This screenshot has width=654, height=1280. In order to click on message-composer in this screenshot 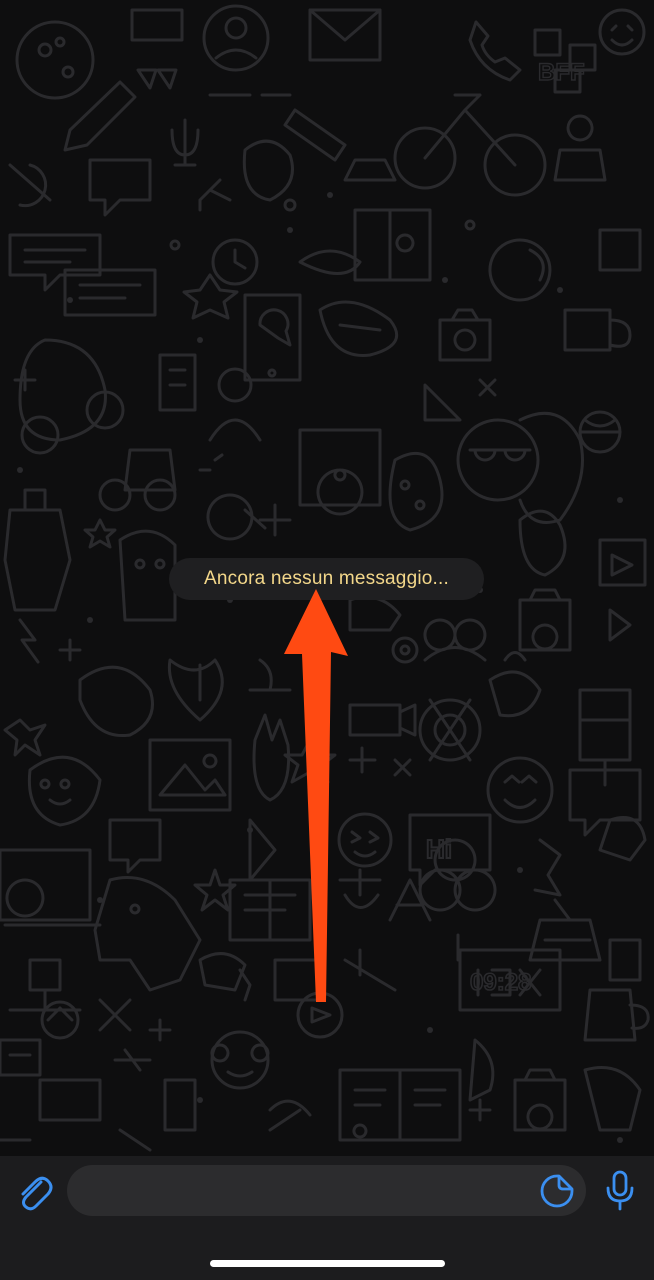, I will do `click(327, 1218)`.